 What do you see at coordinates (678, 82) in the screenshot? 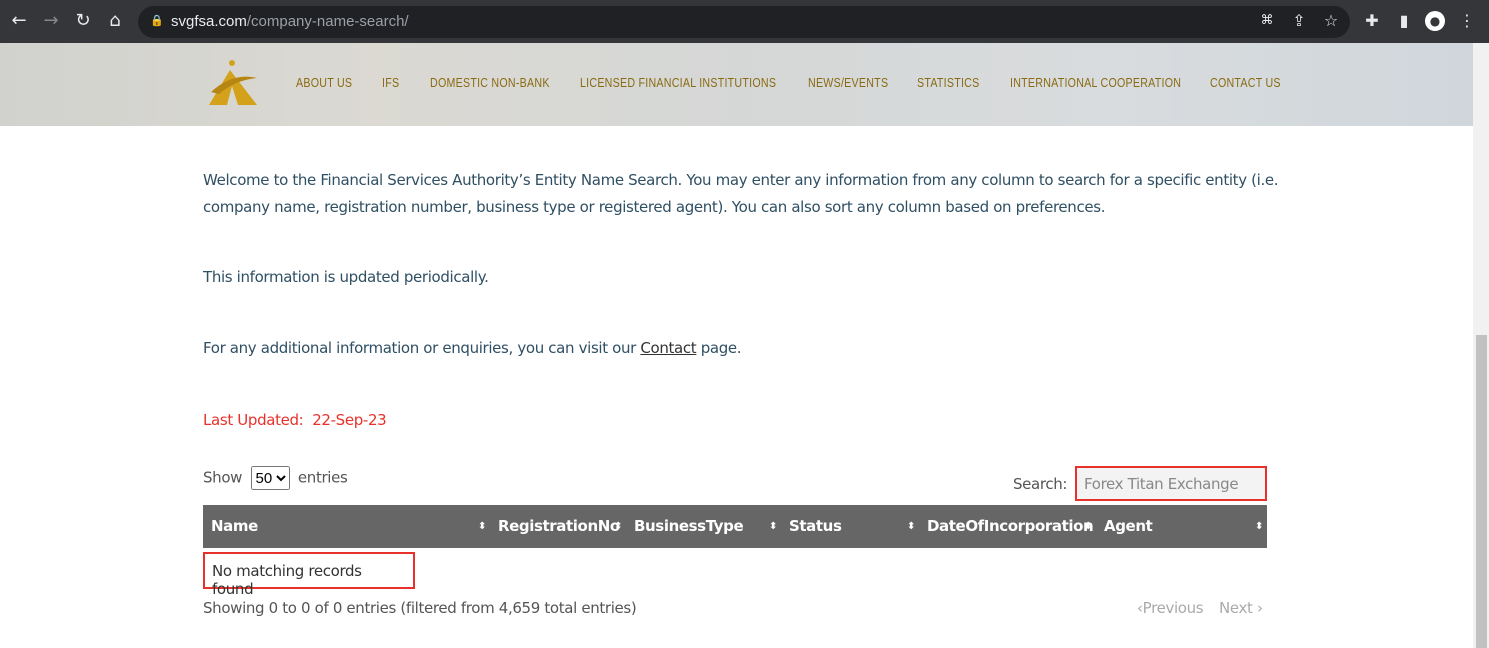
I see `nav-licensed-financial-institutions: LICENSED FINANCIAL INSTITUTIONS` at bounding box center [678, 82].